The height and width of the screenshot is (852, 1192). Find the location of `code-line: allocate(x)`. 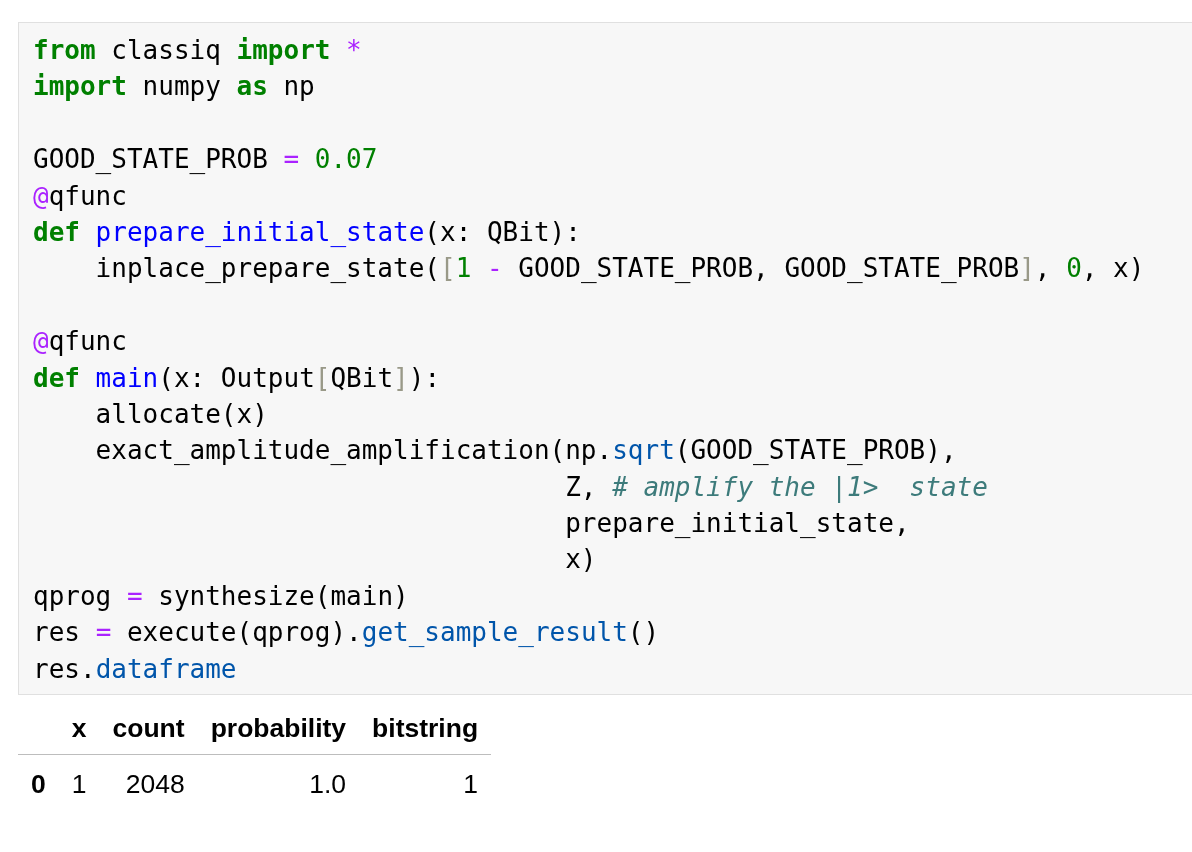

code-line: allocate(x) is located at coordinates (181, 414).